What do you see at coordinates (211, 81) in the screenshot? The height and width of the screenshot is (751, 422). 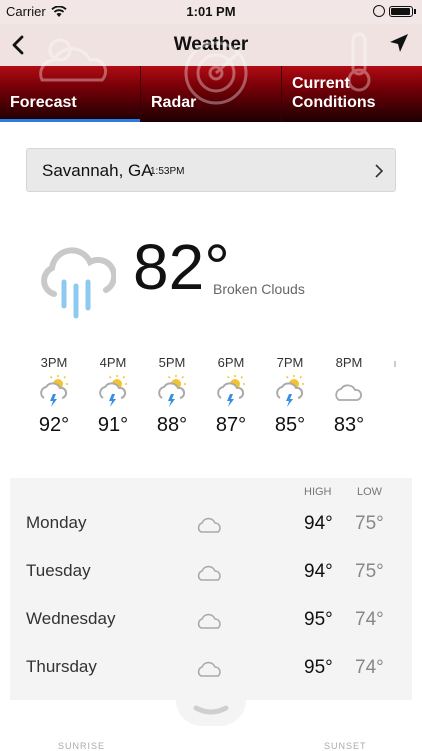 I see `tab-radar: Radar` at bounding box center [211, 81].